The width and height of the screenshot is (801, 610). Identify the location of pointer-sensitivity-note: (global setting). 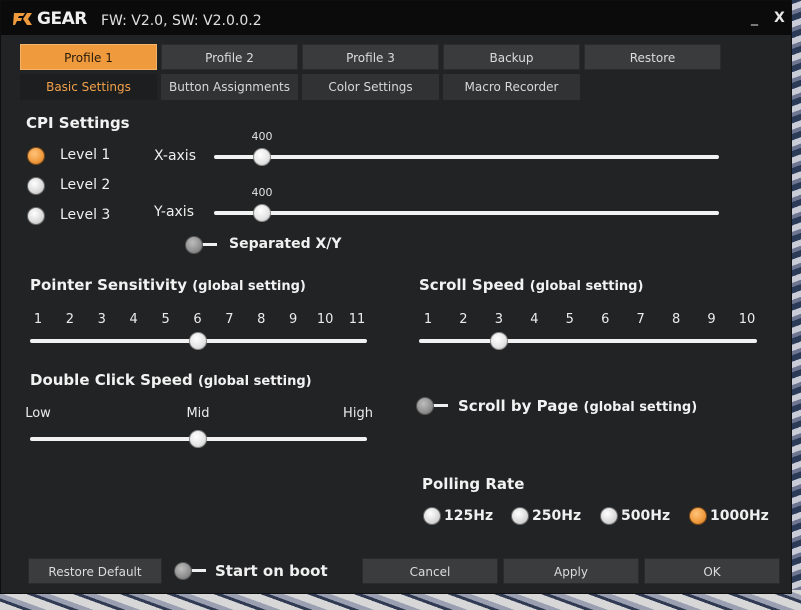
(249, 286).